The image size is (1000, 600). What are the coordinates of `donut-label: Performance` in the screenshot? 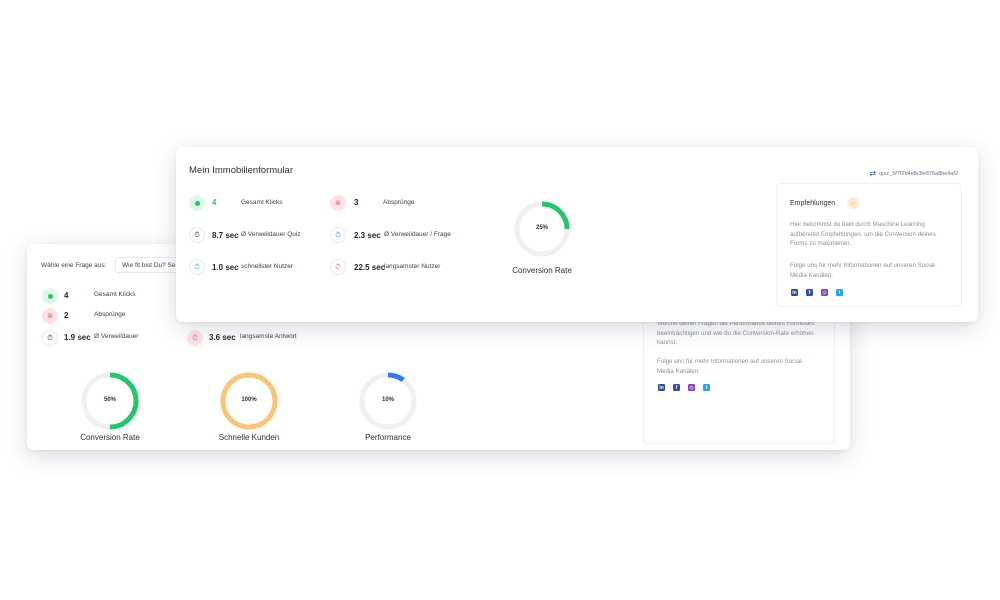 It's located at (388, 437).